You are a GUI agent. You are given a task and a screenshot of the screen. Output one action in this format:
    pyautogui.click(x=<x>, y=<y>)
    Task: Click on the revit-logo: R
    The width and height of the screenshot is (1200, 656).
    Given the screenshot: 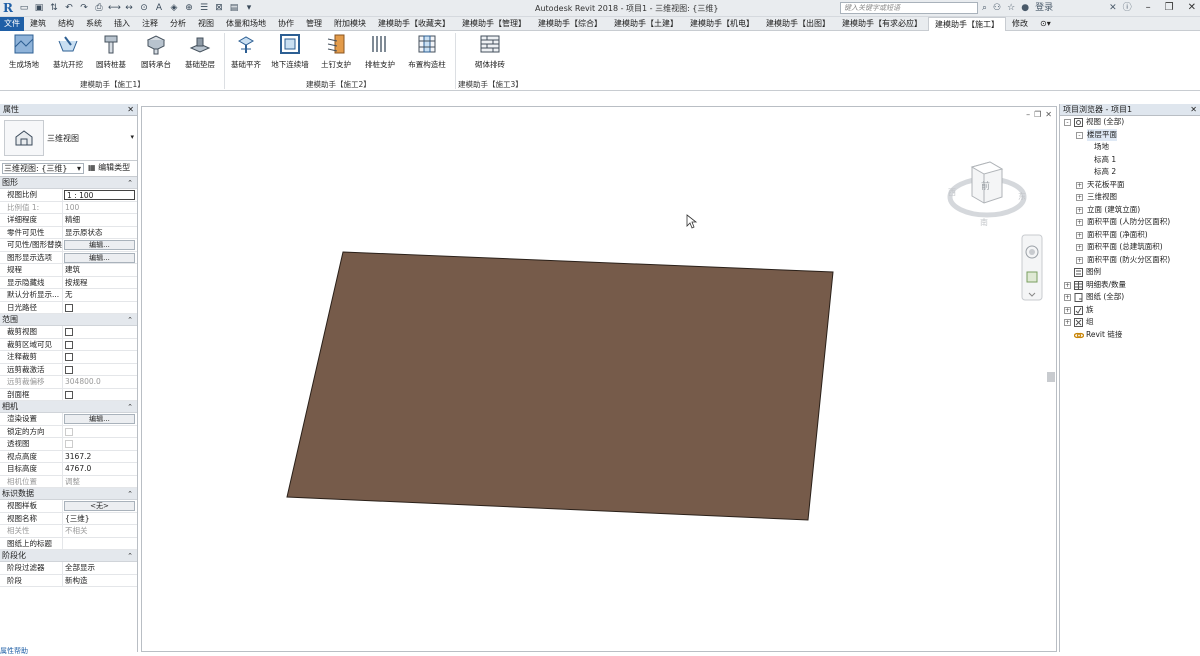 What is the action you would take?
    pyautogui.click(x=9, y=8)
    